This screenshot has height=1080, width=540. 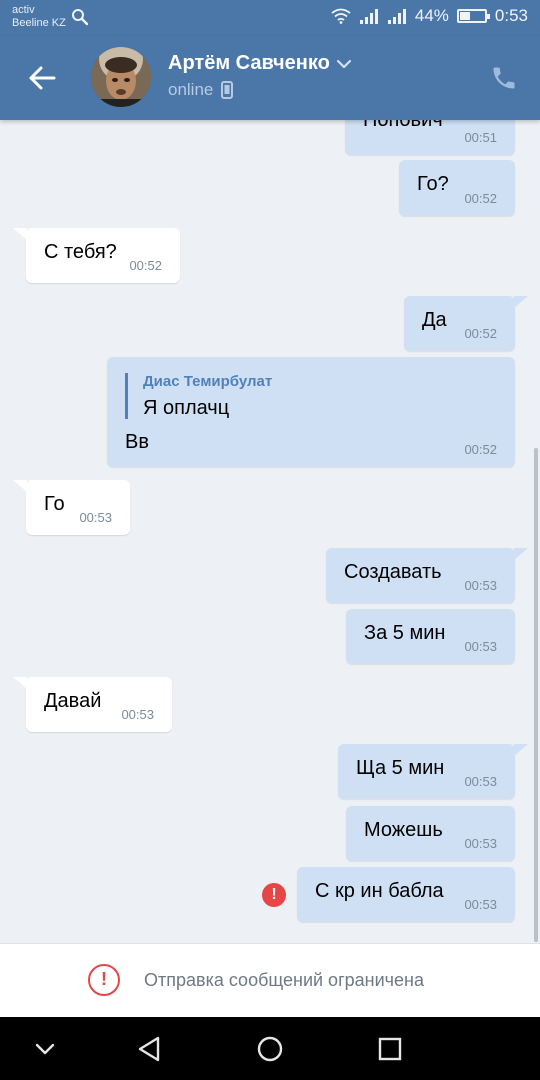 What do you see at coordinates (270, 18) in the screenshot?
I see `status-bar: activ Beeline KZ 44% 0:53` at bounding box center [270, 18].